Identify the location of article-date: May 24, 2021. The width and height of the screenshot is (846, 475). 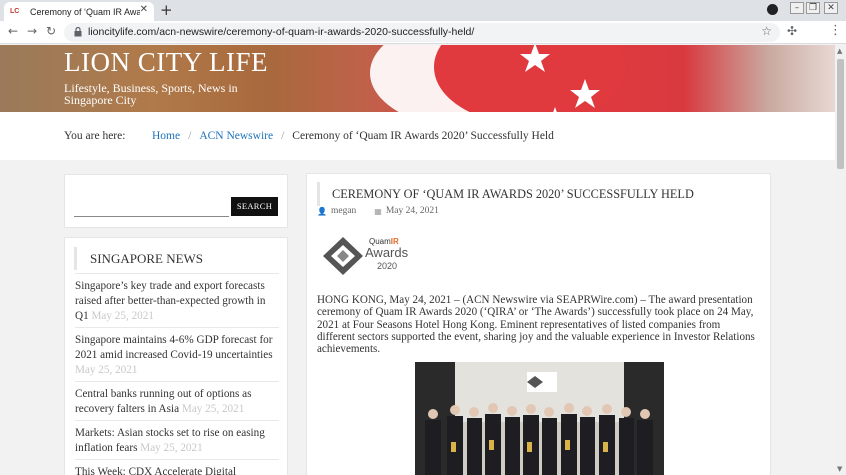
(412, 211).